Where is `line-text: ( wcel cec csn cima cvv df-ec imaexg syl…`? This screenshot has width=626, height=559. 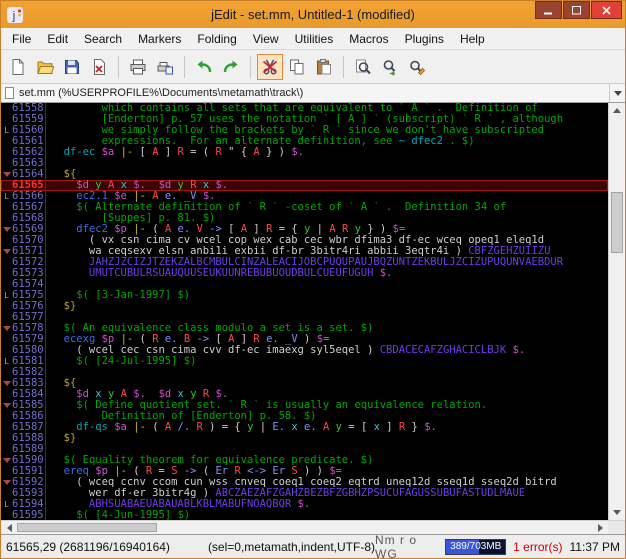
line-text: ( wcel cec csn cima cvv df-ec imaexg syl… is located at coordinates (288, 350).